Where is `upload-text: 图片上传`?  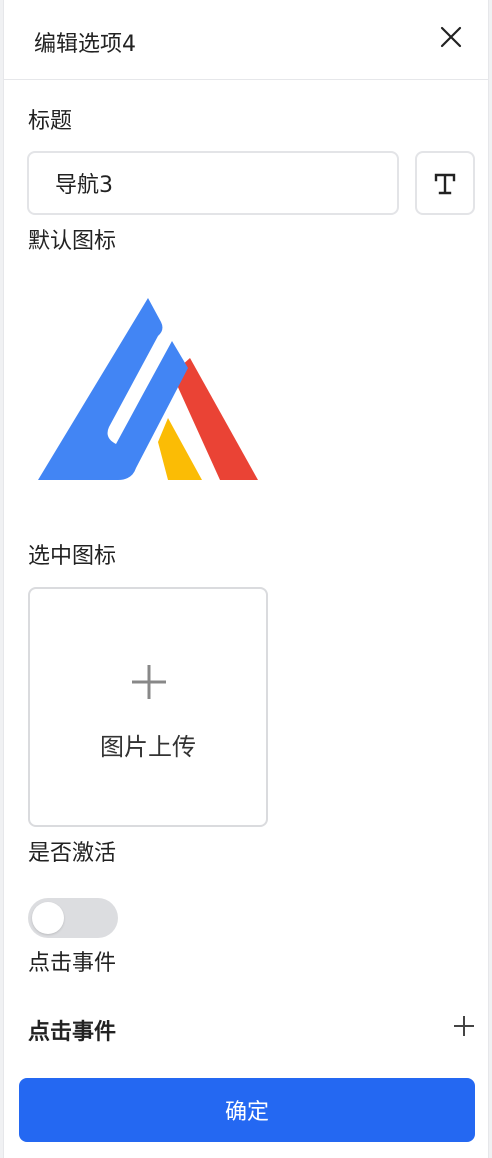
upload-text: 图片上传 is located at coordinates (148, 747).